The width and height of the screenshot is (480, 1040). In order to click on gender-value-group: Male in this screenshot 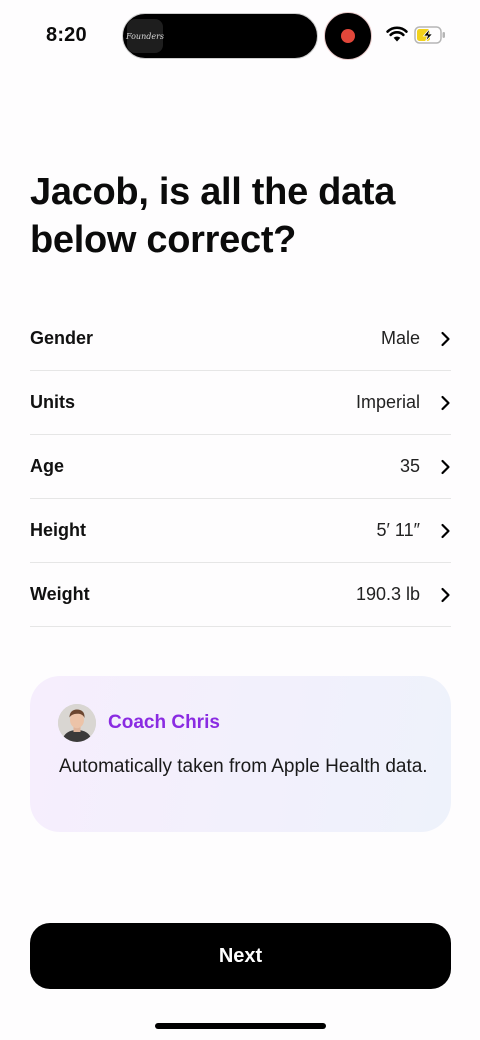, I will do `click(416, 338)`.